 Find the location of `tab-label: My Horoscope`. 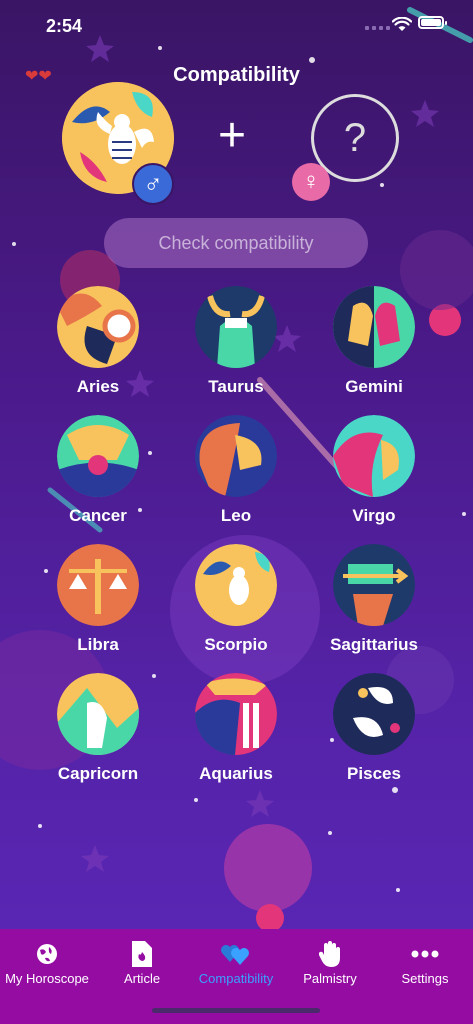

tab-label: My Horoscope is located at coordinates (47, 978).